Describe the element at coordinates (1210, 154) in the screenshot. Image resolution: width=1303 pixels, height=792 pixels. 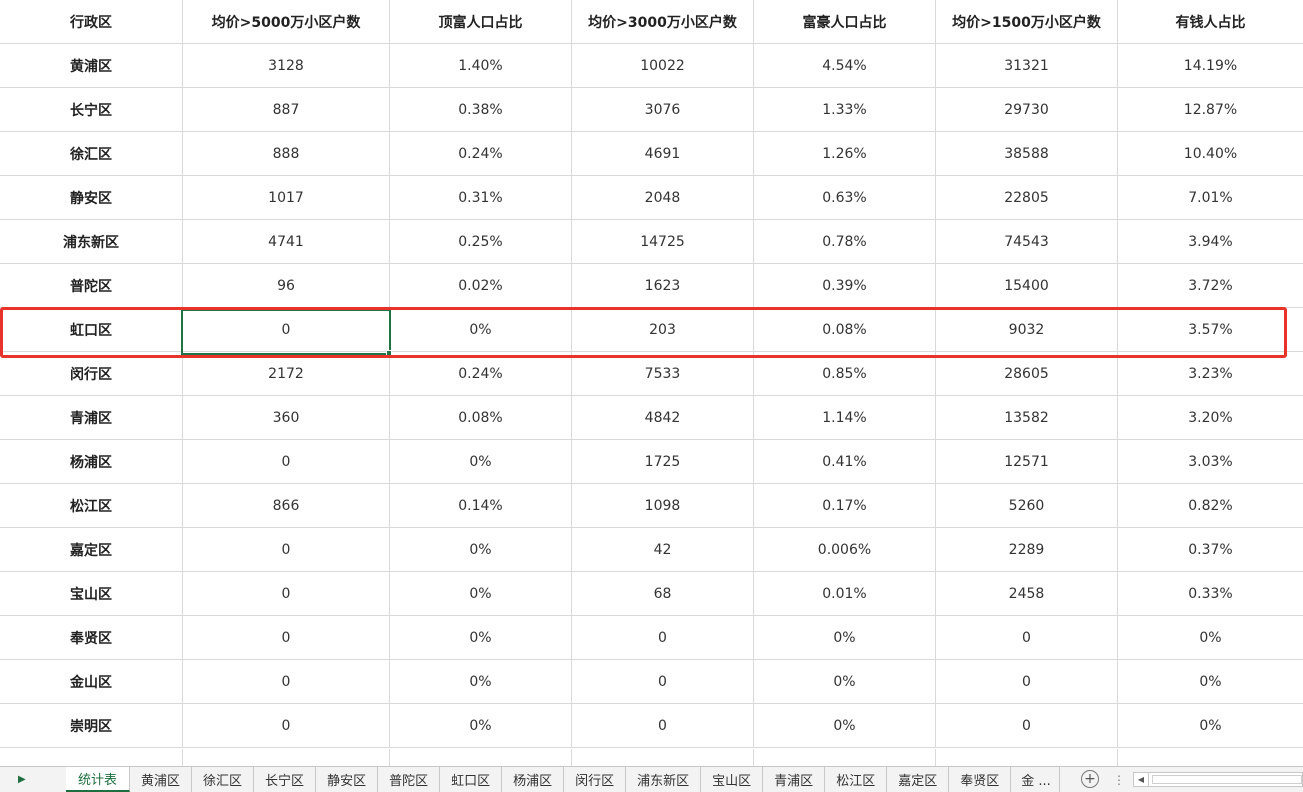
I see `table-cell: 10.40%` at that location.